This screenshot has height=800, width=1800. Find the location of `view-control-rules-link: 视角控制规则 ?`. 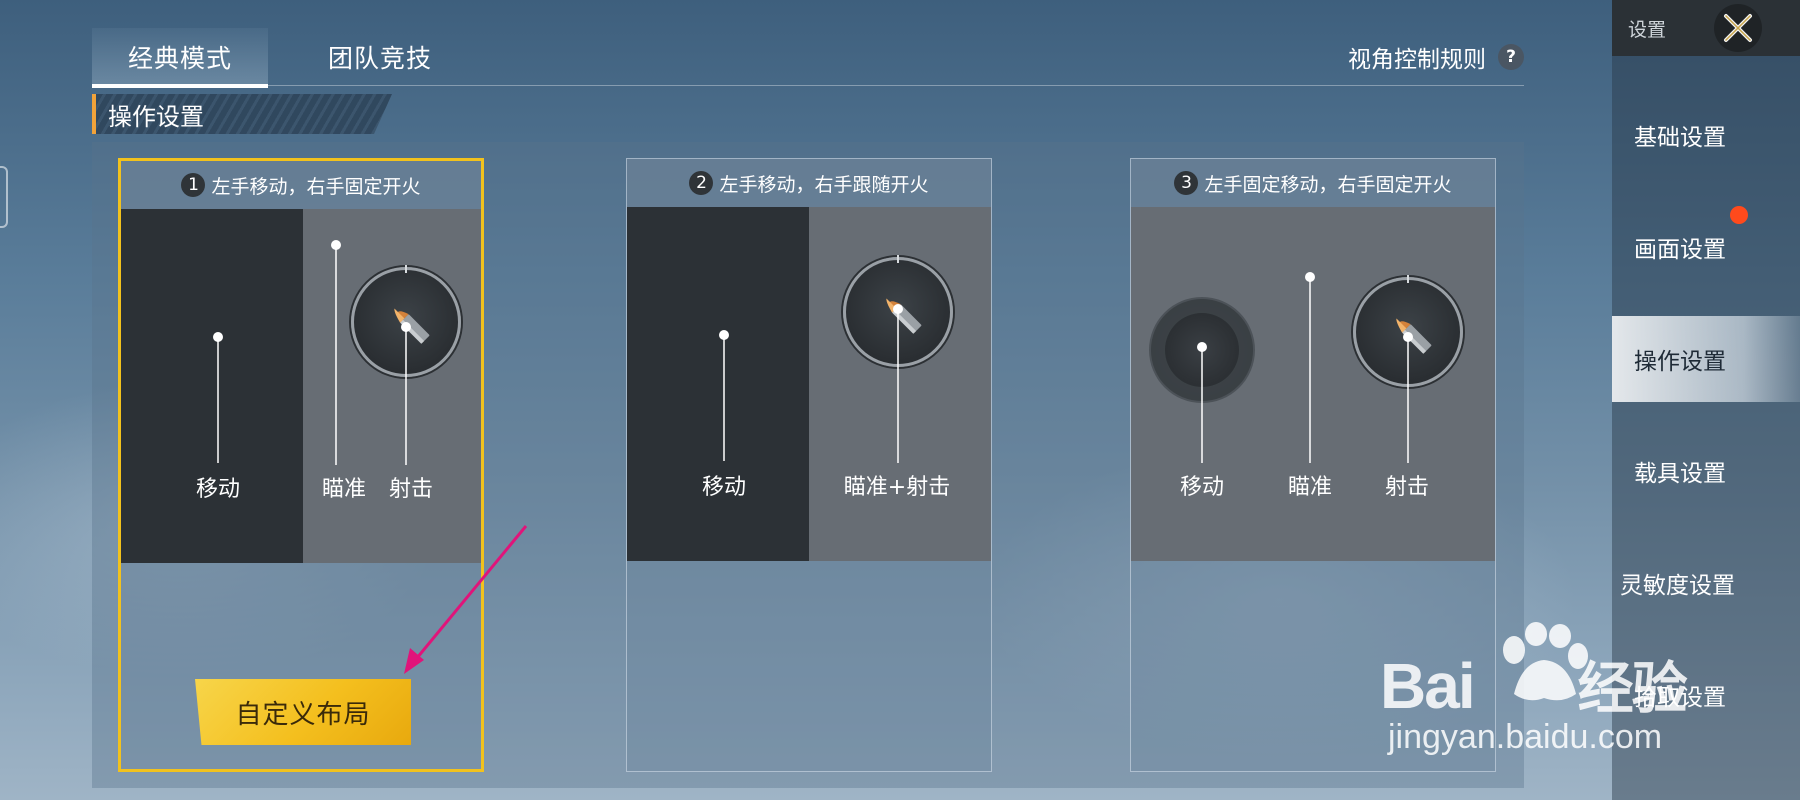

view-control-rules-link: 视角控制规则 ? is located at coordinates (1436, 57).